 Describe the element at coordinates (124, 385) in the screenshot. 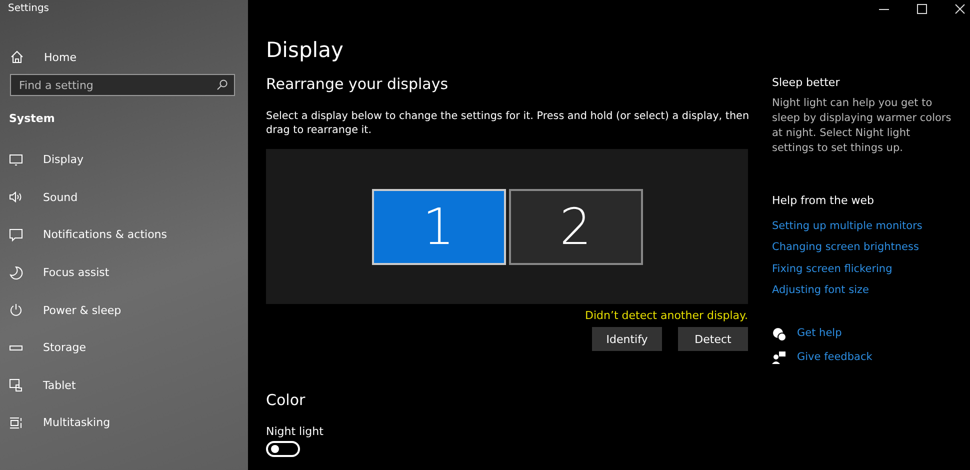

I see `sidebar-item: Tablet` at that location.